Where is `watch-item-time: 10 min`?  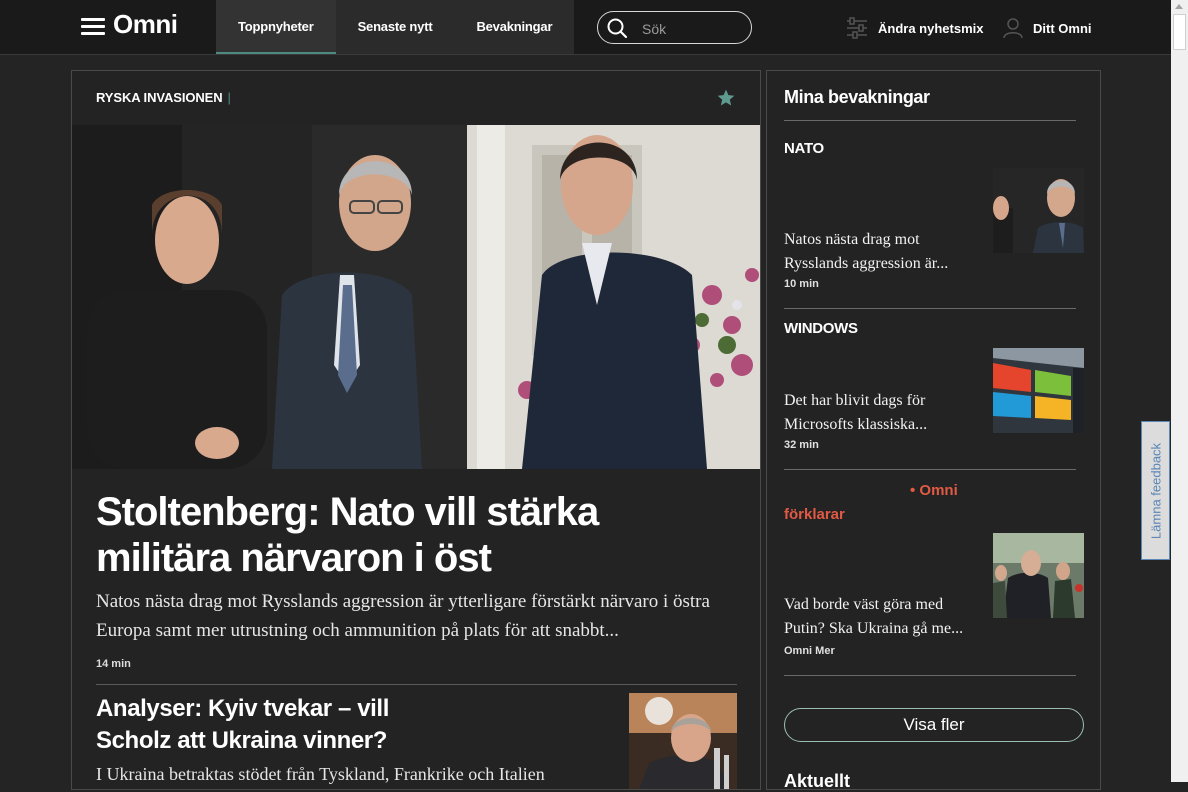
watch-item-time: 10 min is located at coordinates (801, 284).